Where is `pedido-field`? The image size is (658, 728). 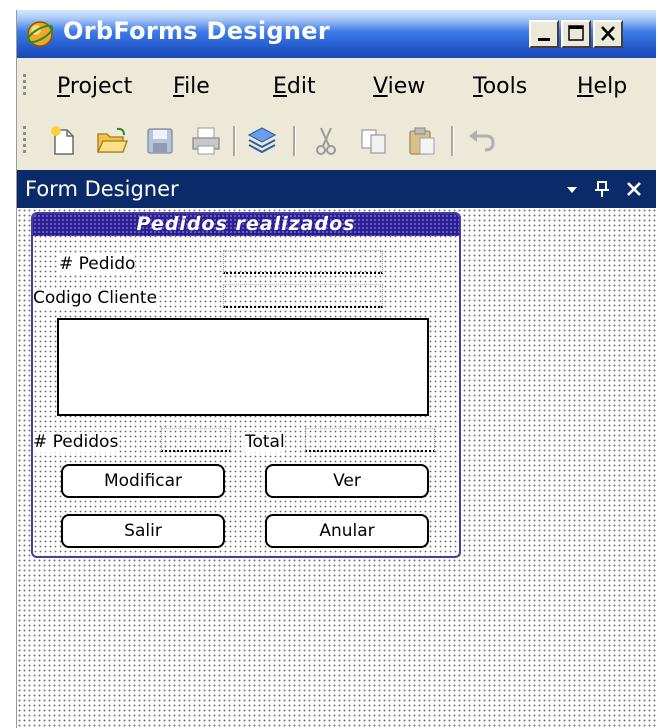
pedido-field is located at coordinates (303, 262).